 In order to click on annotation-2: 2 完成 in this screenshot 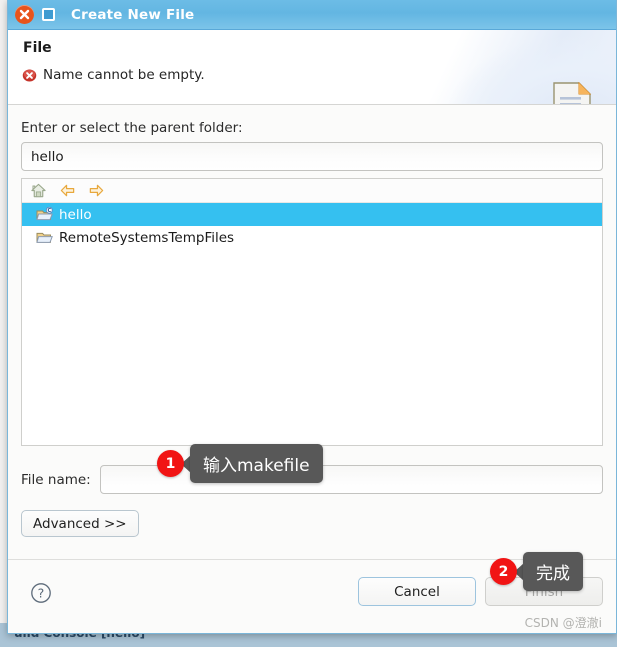, I will do `click(536, 571)`.